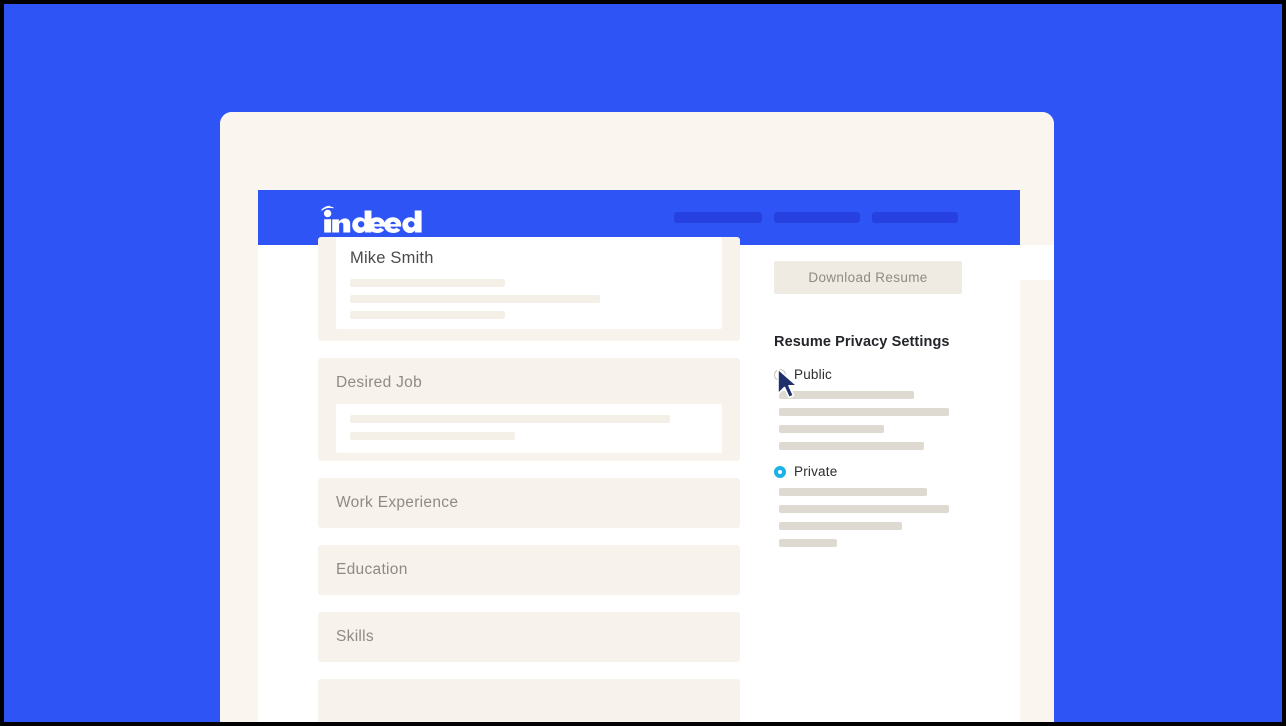 This screenshot has height=726, width=1286. What do you see at coordinates (529, 570) in the screenshot?
I see `education-card: Education` at bounding box center [529, 570].